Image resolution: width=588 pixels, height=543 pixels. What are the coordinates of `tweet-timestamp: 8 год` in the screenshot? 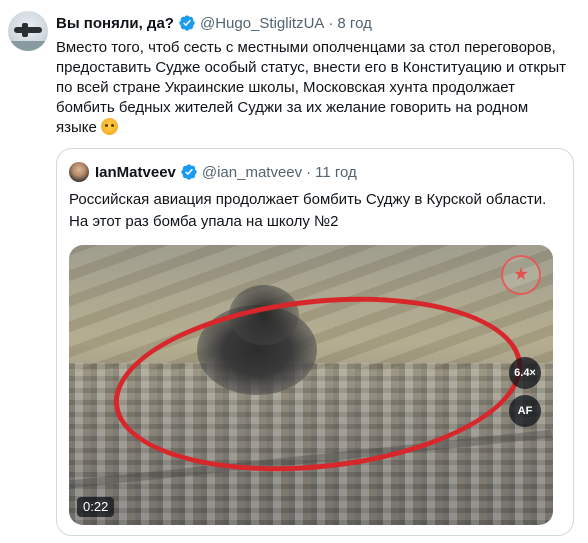 It's located at (354, 23).